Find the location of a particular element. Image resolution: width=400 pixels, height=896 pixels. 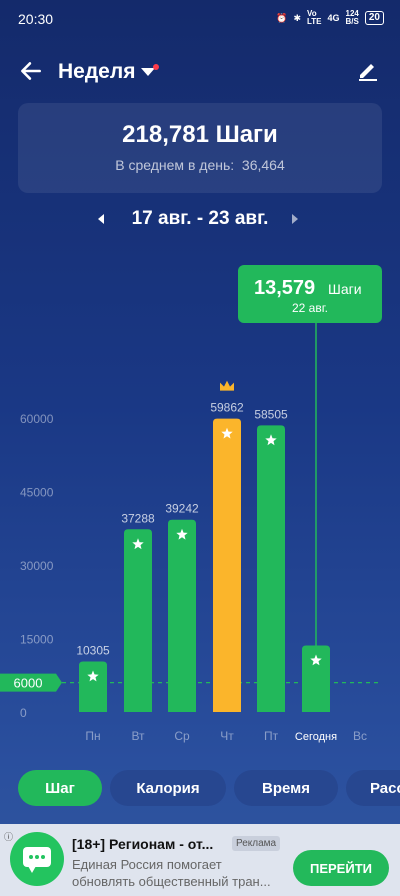

date-range-label: 17 авг. - 23 авг. is located at coordinates (200, 218).